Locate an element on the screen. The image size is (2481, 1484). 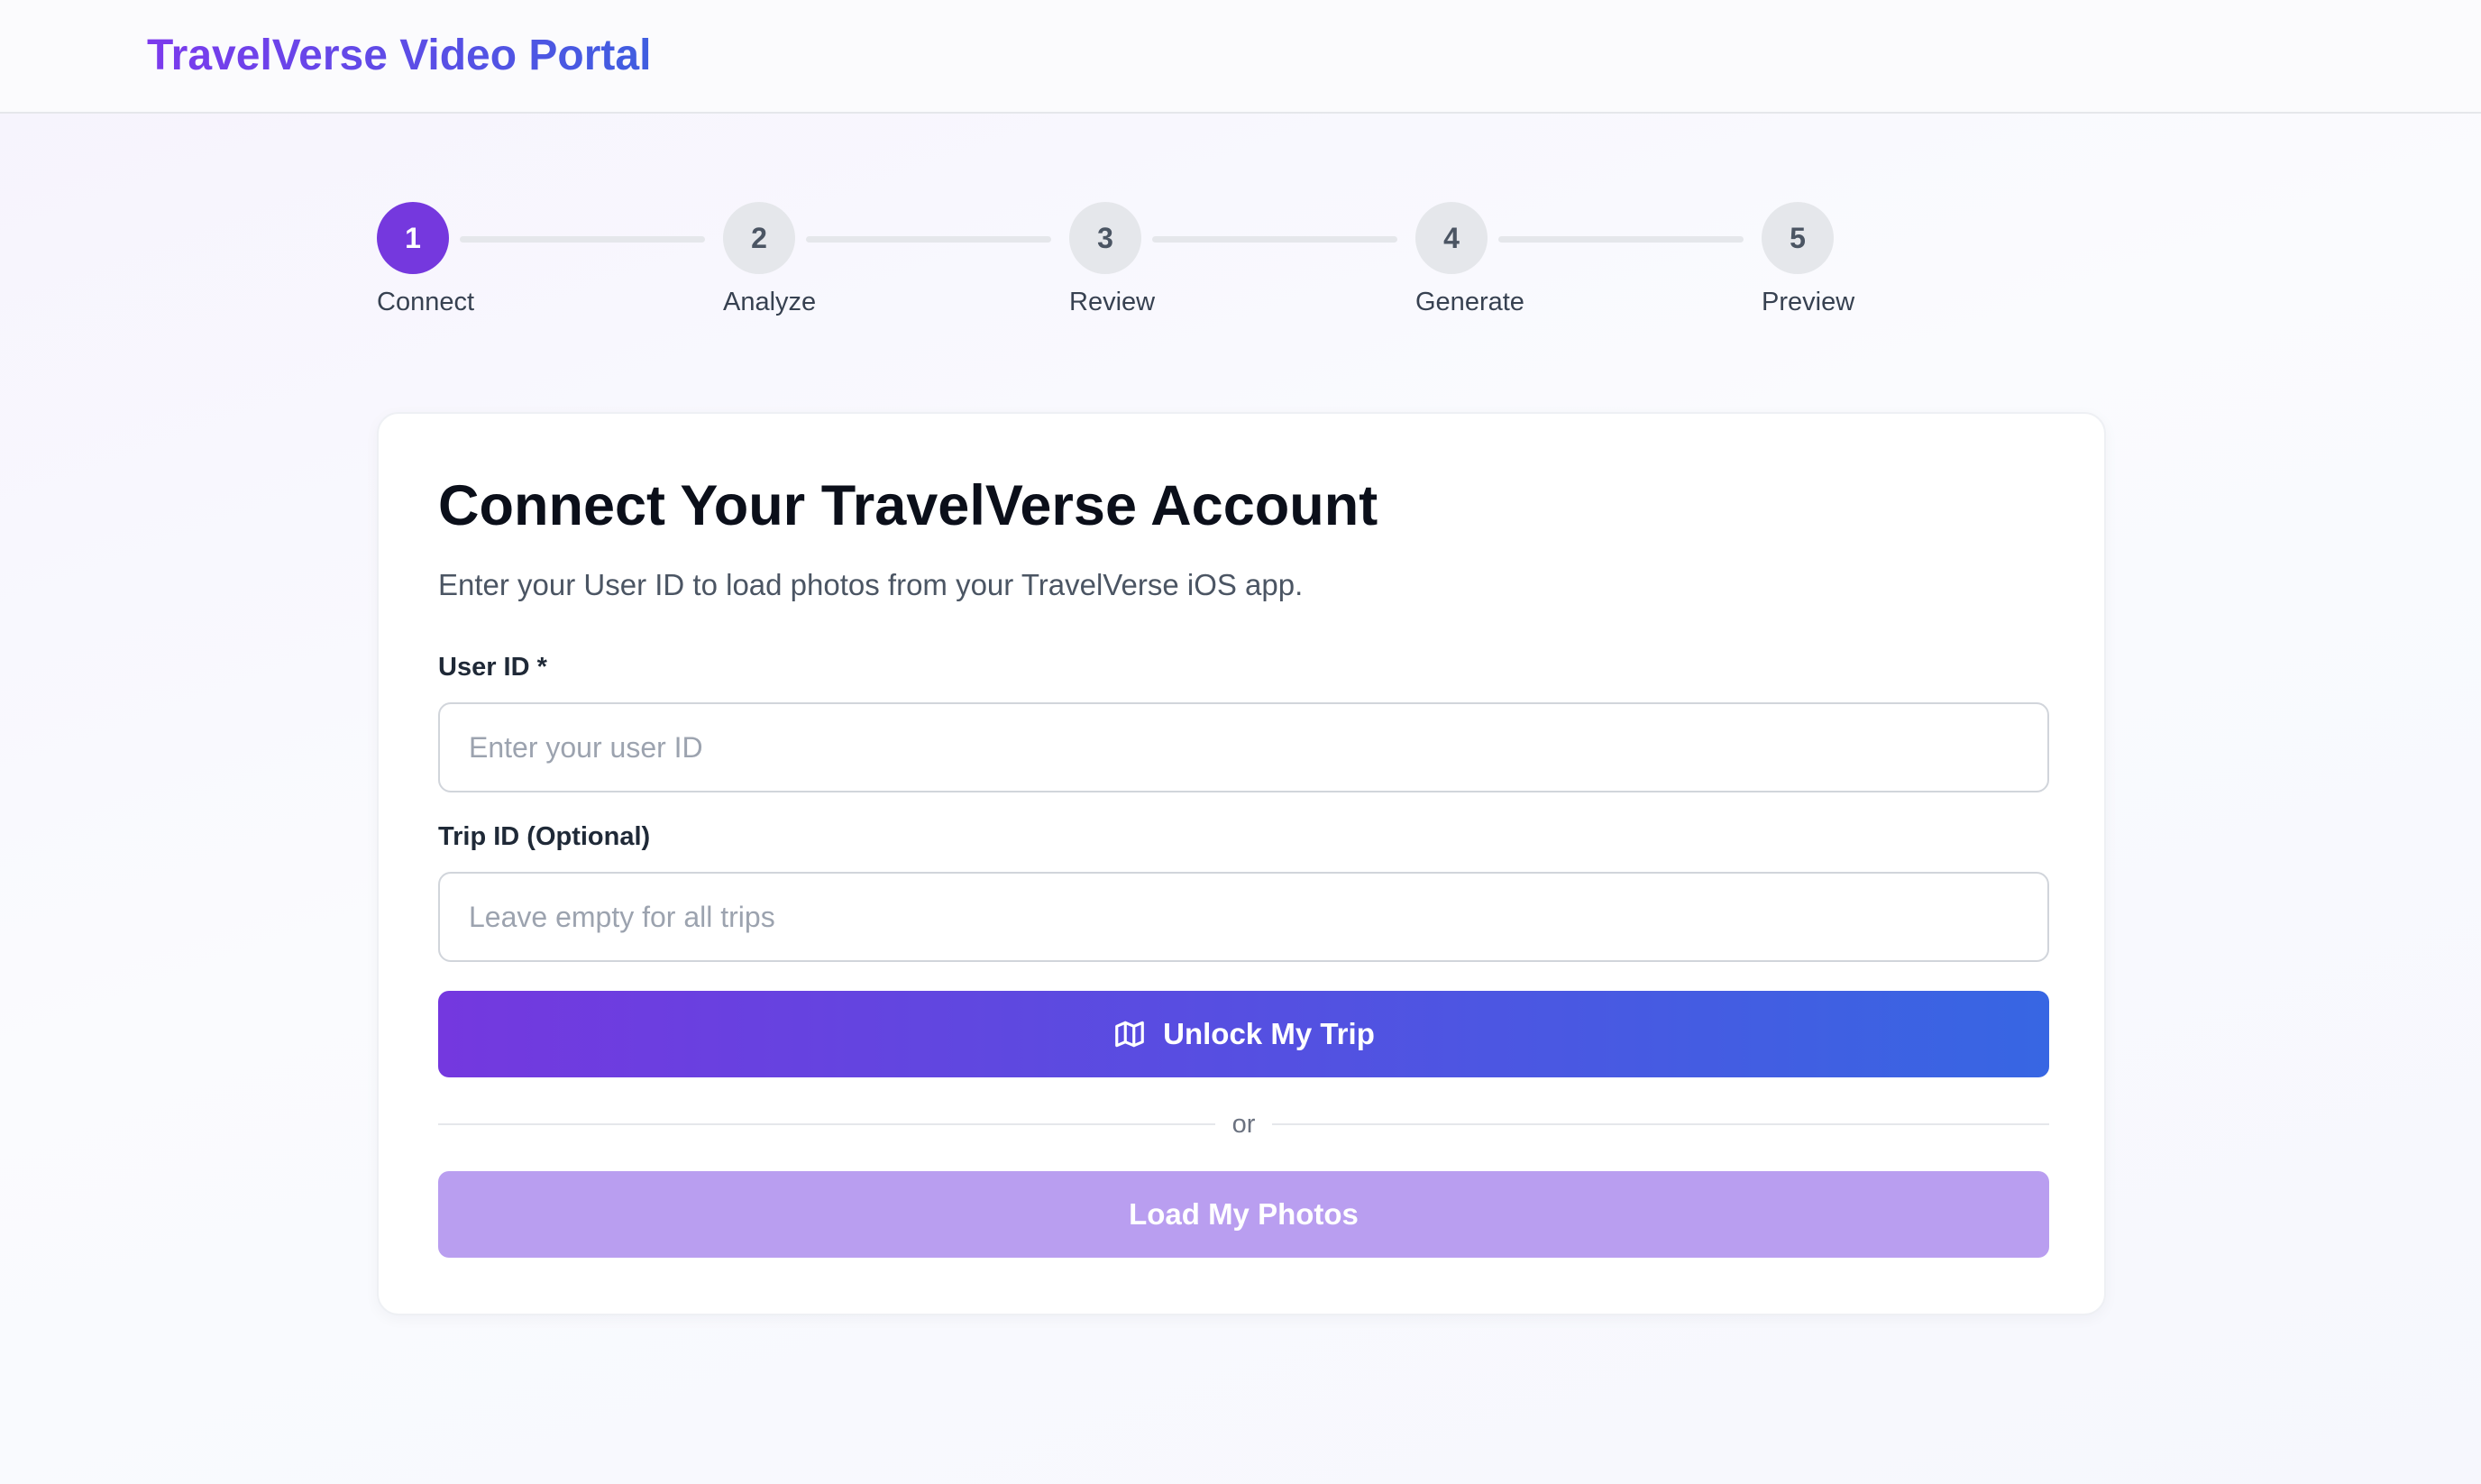
step-number: 5 is located at coordinates (1798, 238).